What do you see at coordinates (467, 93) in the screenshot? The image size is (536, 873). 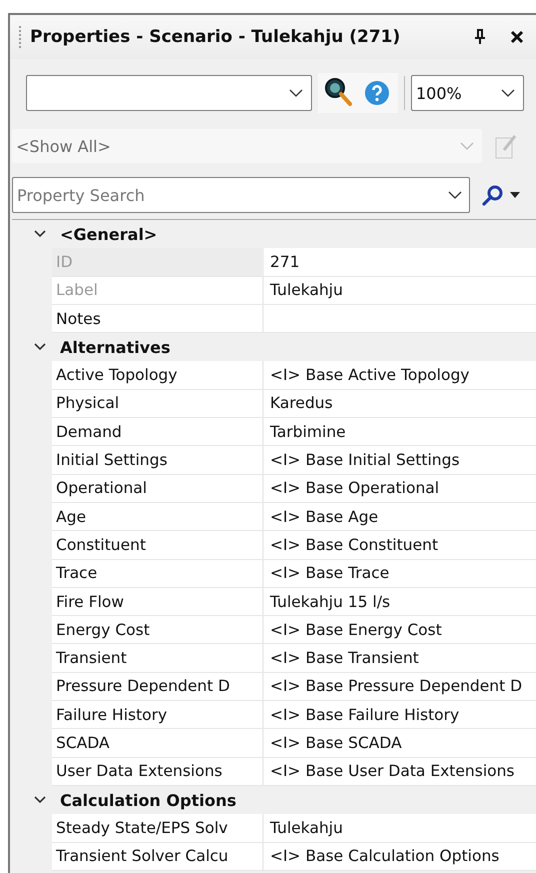 I see `zoom-dropdown: 100%` at bounding box center [467, 93].